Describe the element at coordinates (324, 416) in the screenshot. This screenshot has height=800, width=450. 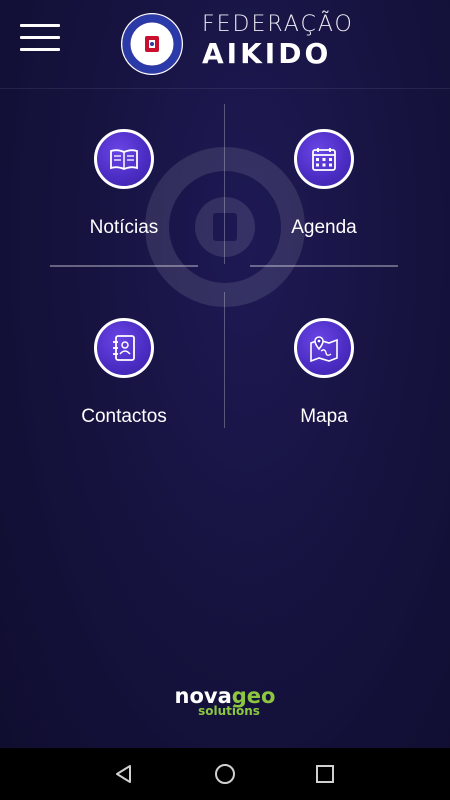
I see `tile-label: Mapa` at that location.